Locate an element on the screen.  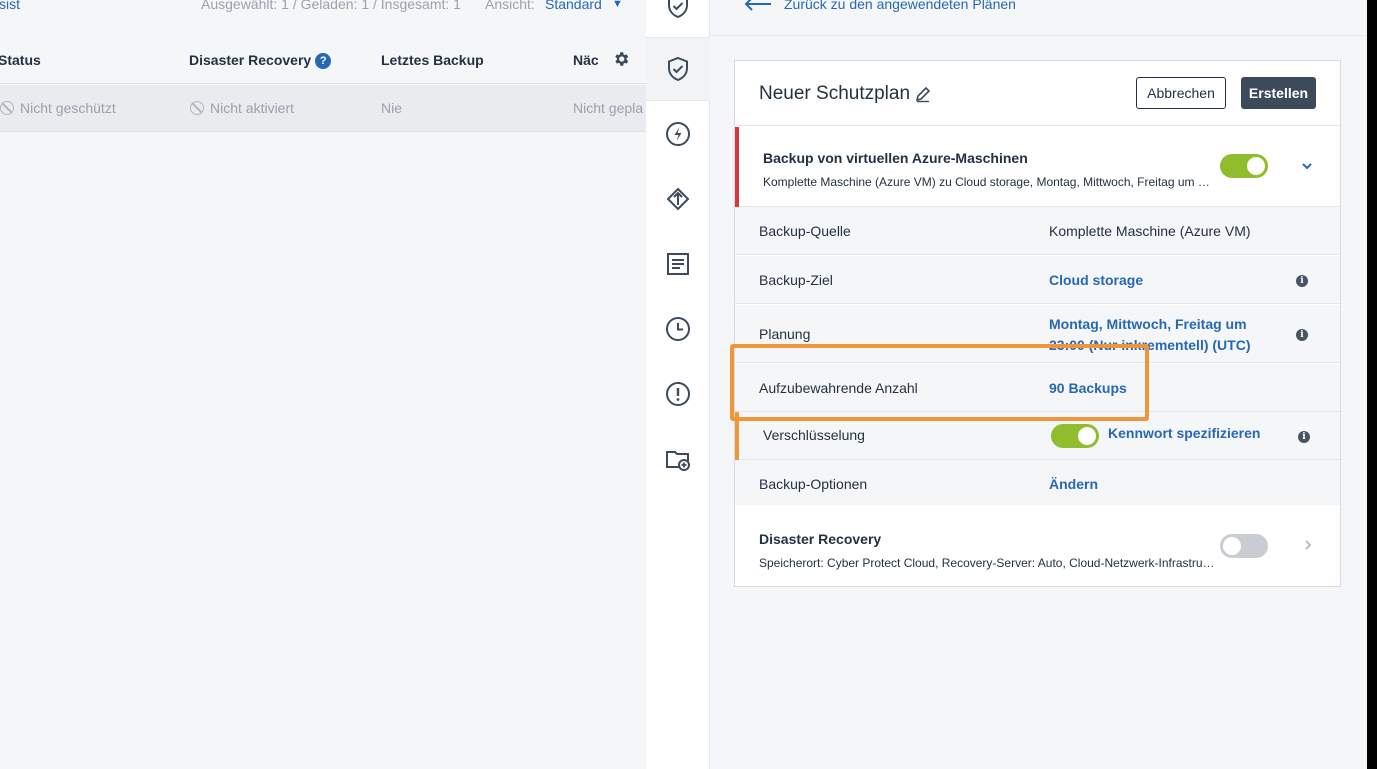
rail-item-add-folder is located at coordinates (678, 459).